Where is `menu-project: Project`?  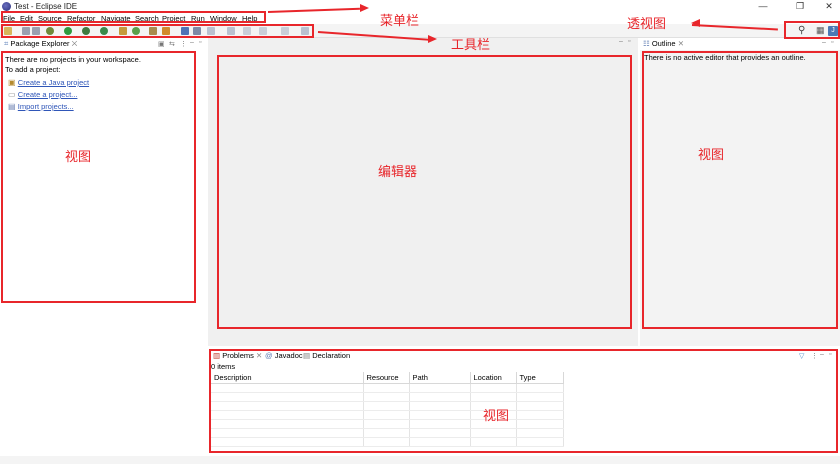 menu-project: Project is located at coordinates (173, 19).